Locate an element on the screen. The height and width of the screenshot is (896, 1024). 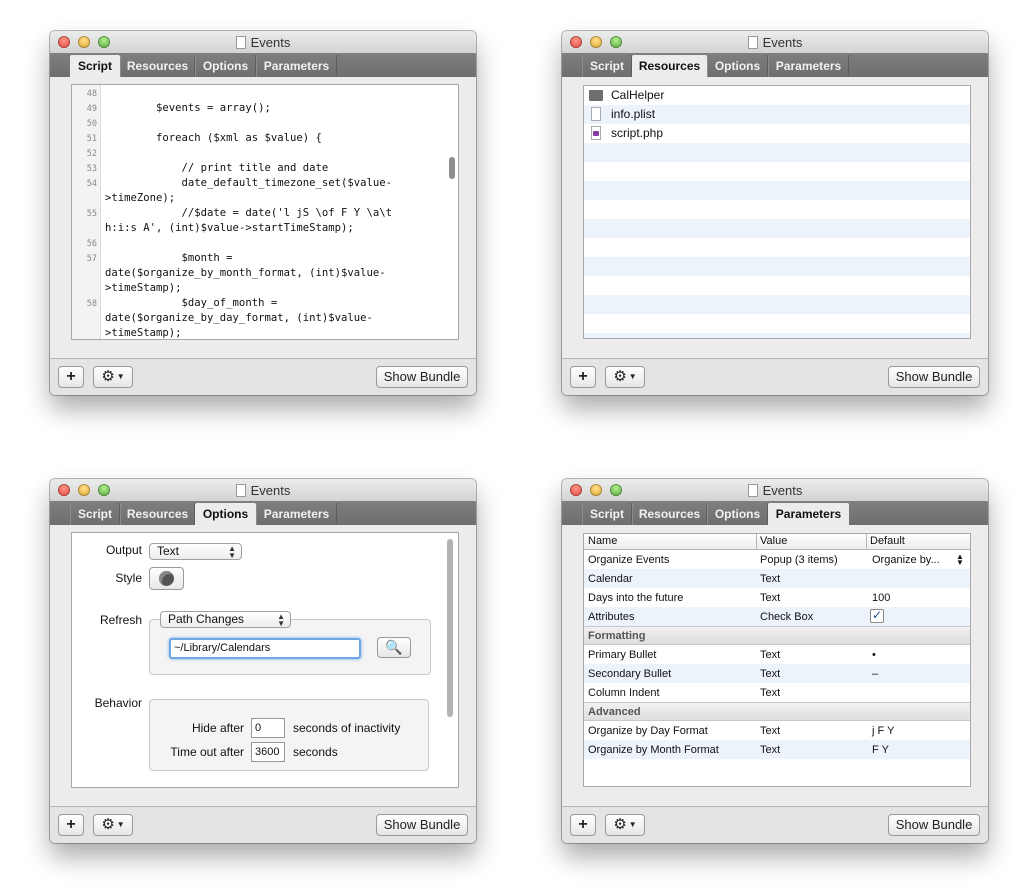
search-icon: 🔍 is located at coordinates (394, 647).